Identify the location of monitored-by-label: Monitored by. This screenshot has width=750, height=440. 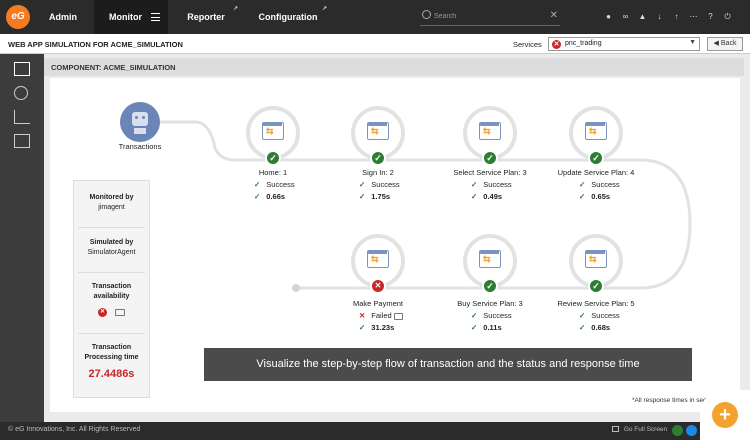
(111, 197).